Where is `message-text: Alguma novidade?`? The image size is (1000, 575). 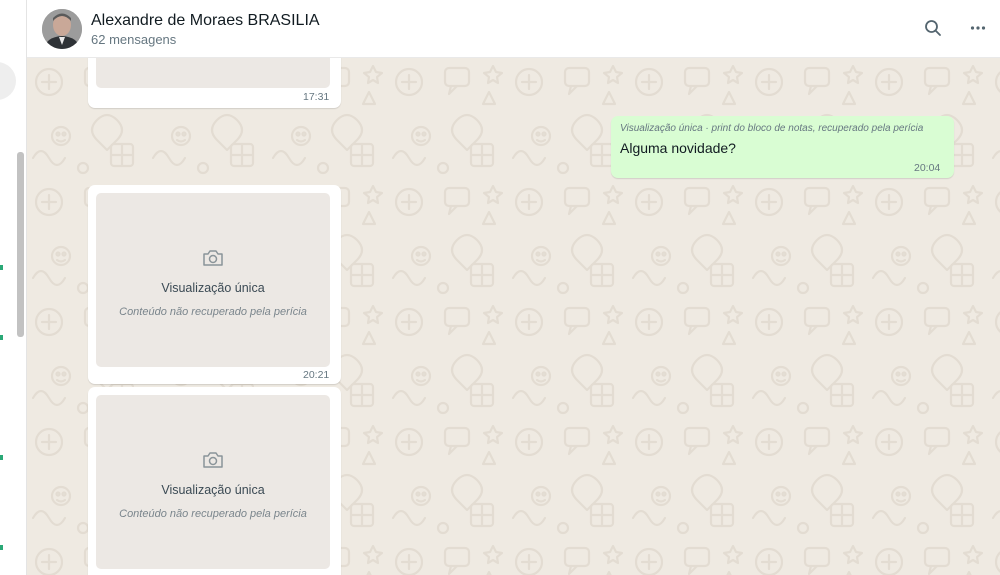 message-text: Alguma novidade? is located at coordinates (678, 148).